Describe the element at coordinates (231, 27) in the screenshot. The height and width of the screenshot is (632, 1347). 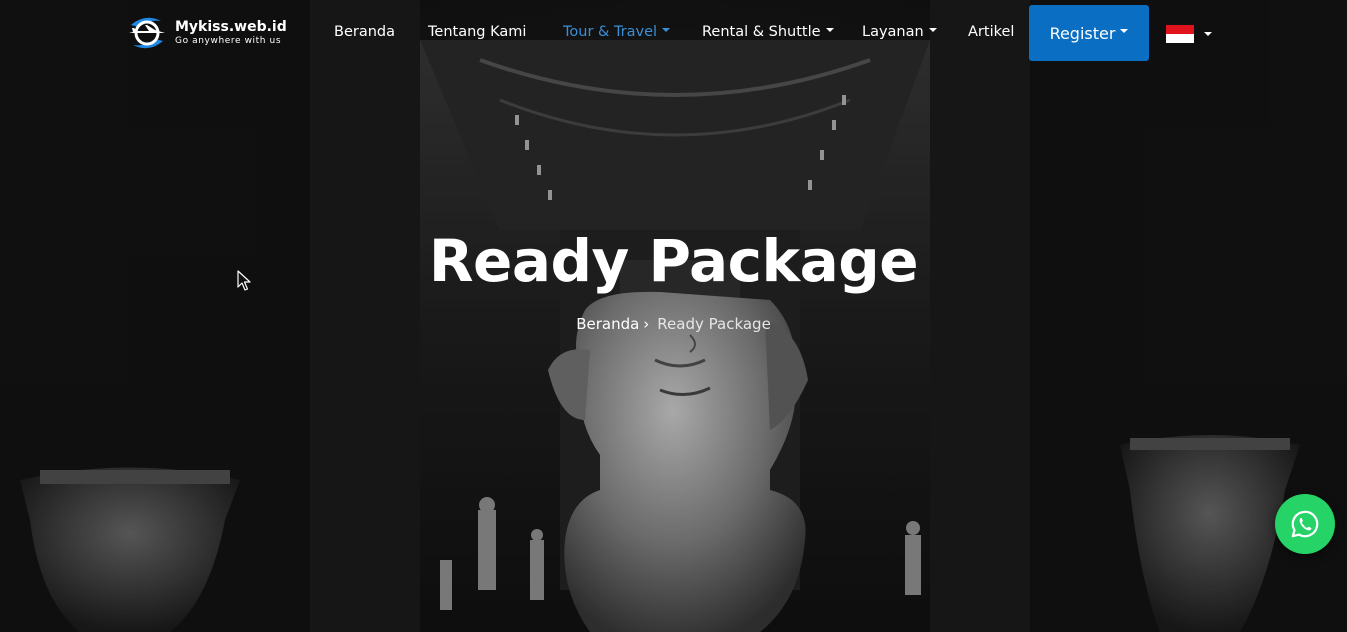
I see `brand-name: Mykiss.web.id` at that location.